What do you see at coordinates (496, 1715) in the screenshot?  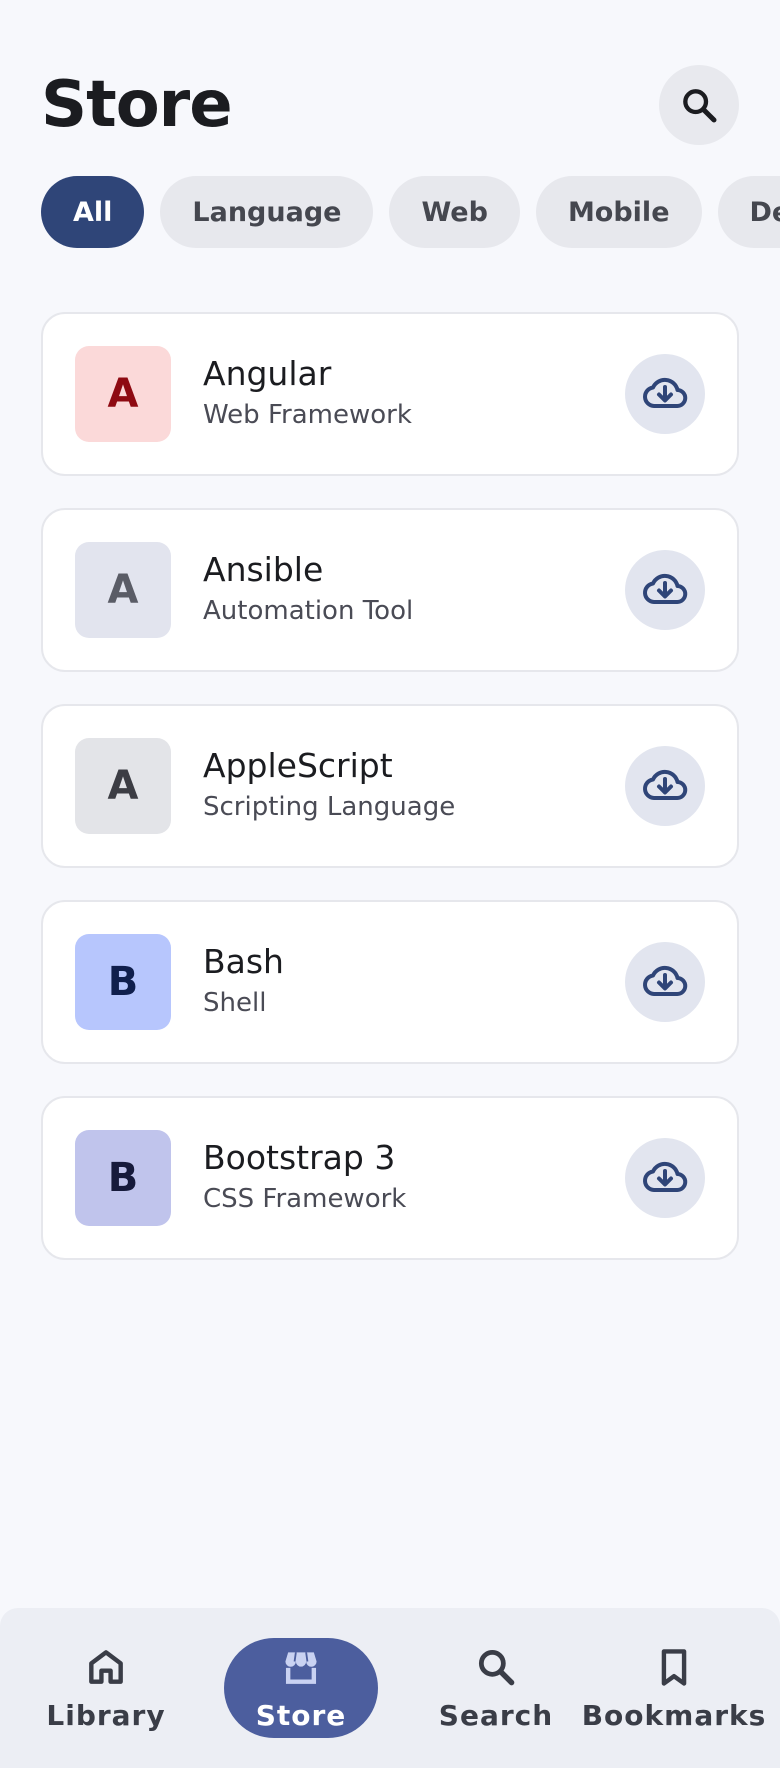 I see `nav-label: Search` at bounding box center [496, 1715].